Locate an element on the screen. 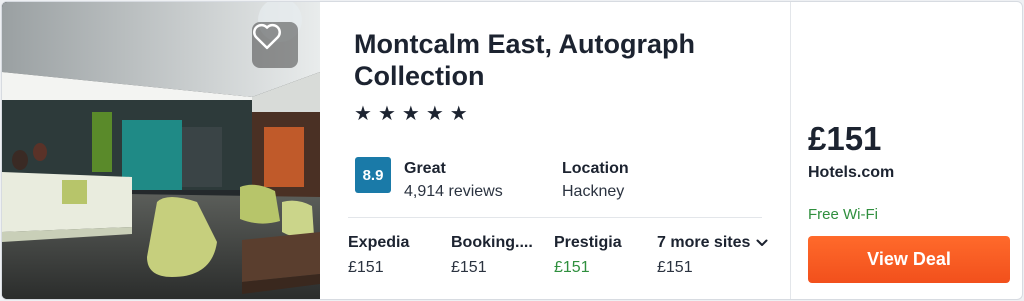 The width and height of the screenshot is (1024, 301). deal-price: £151 is located at coordinates (845, 138).